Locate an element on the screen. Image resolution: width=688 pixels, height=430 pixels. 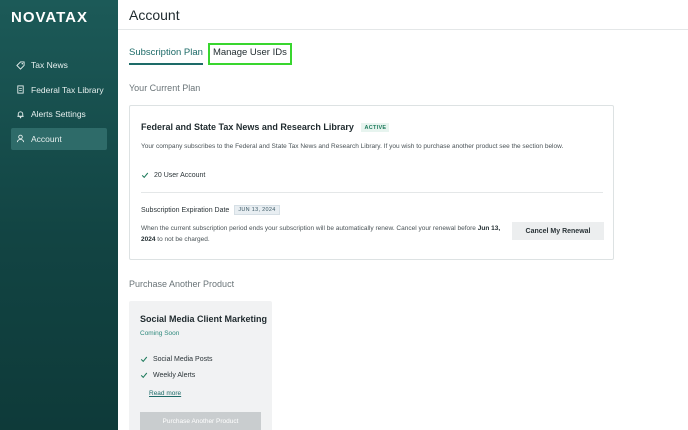
current-plan-heading: Your Current Plan is located at coordinates (165, 88).